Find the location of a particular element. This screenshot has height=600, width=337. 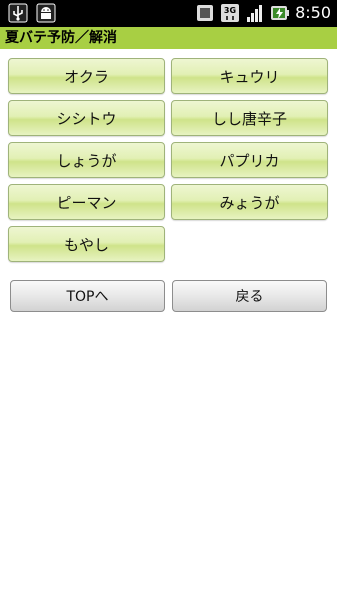

item-button-okra: オクラ is located at coordinates (86, 76).